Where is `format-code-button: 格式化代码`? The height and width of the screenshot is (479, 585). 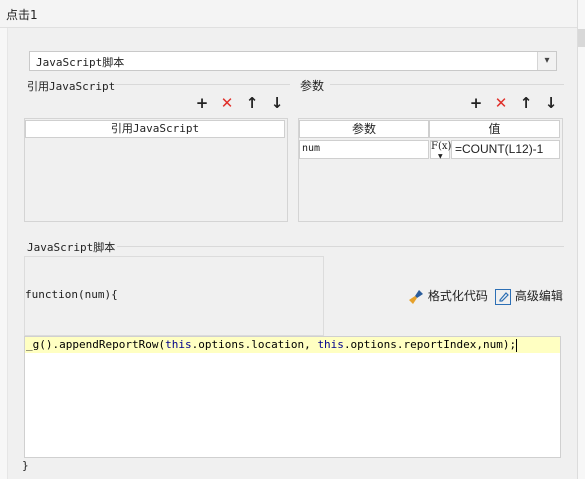 format-code-button: 格式化代码 is located at coordinates (448, 296).